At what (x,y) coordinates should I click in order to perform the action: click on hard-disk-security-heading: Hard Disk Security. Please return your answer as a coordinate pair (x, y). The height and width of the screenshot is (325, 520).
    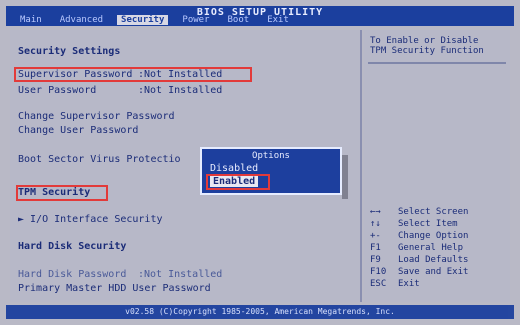
    Looking at the image, I should click on (72, 246).